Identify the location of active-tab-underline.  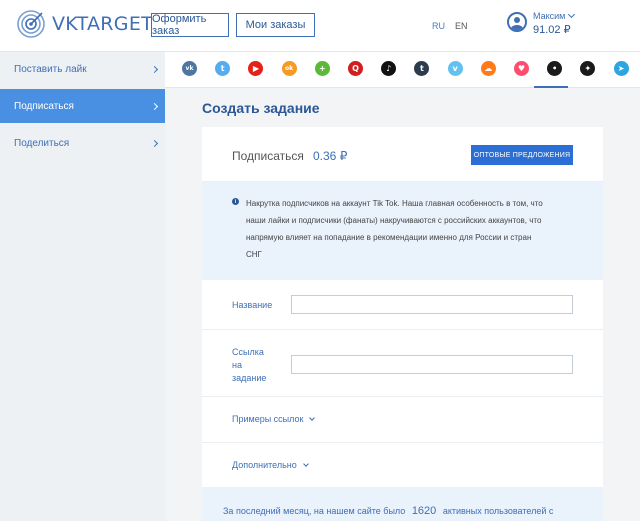
(551, 87).